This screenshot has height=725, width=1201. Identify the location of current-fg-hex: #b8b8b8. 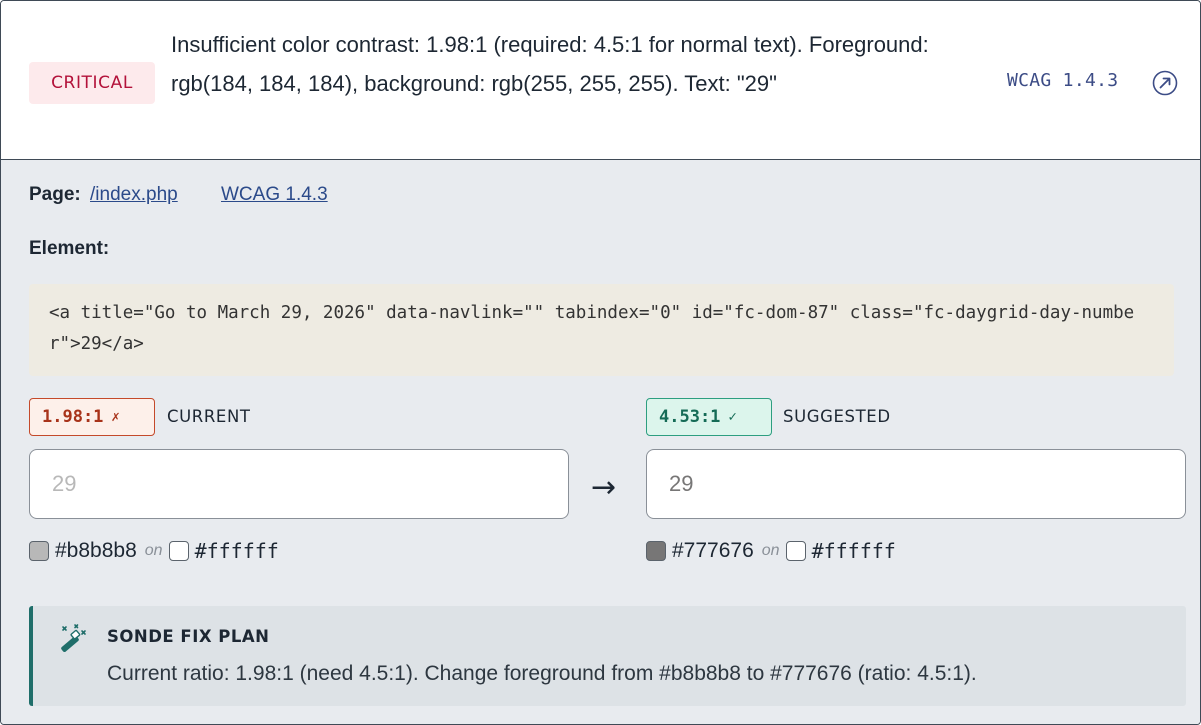
(96, 550).